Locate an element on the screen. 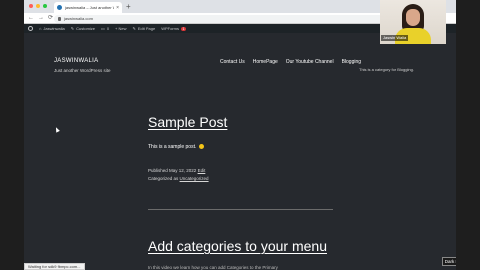 This screenshot has width=480, height=270. url-input: jaswinwalia.com is located at coordinates (219, 18).